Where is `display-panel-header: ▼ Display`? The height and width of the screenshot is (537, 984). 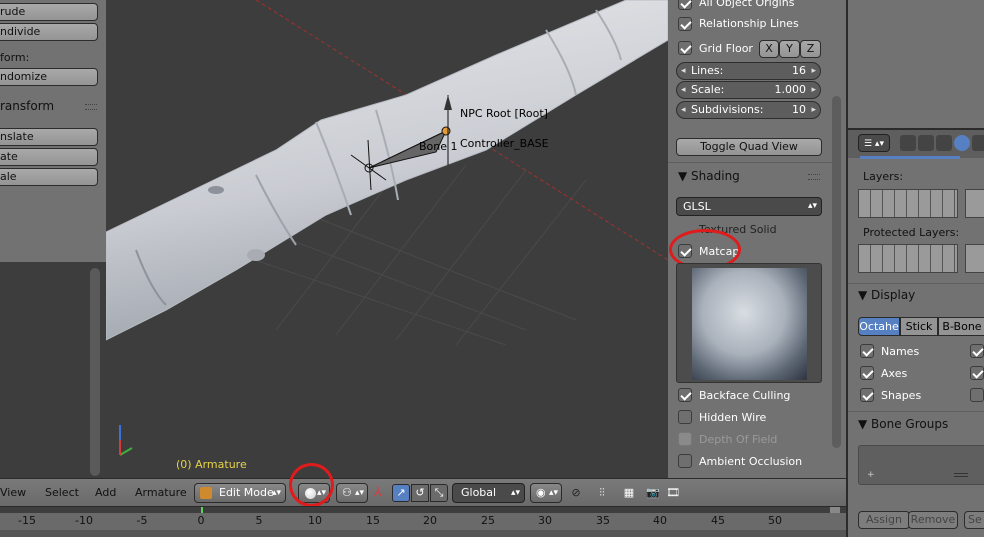 display-panel-header: ▼ Display is located at coordinates (886, 295).